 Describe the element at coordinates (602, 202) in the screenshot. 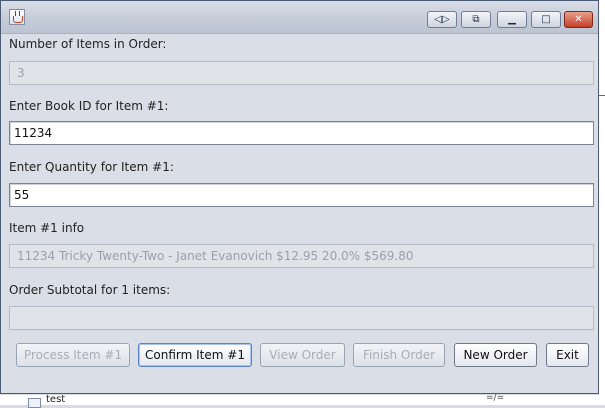

I see `background-window-edge` at that location.